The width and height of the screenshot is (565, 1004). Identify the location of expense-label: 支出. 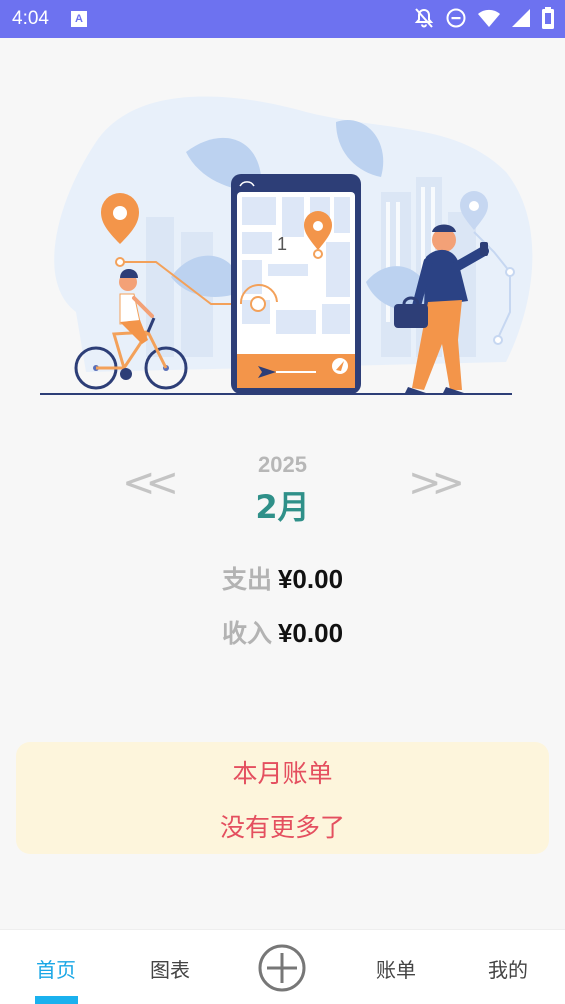
(246, 579).